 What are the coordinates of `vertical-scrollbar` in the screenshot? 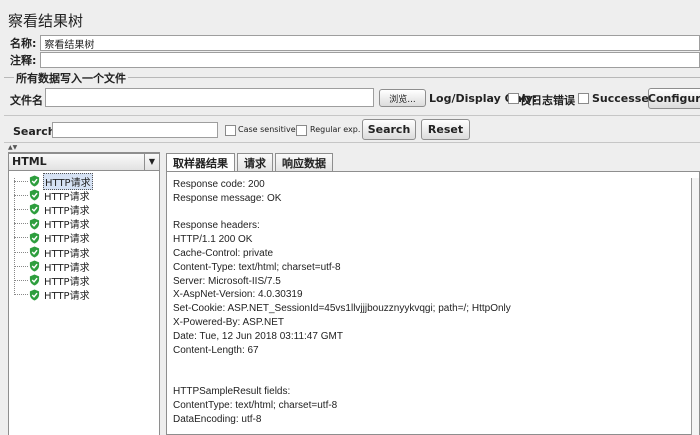 It's located at (695, 306).